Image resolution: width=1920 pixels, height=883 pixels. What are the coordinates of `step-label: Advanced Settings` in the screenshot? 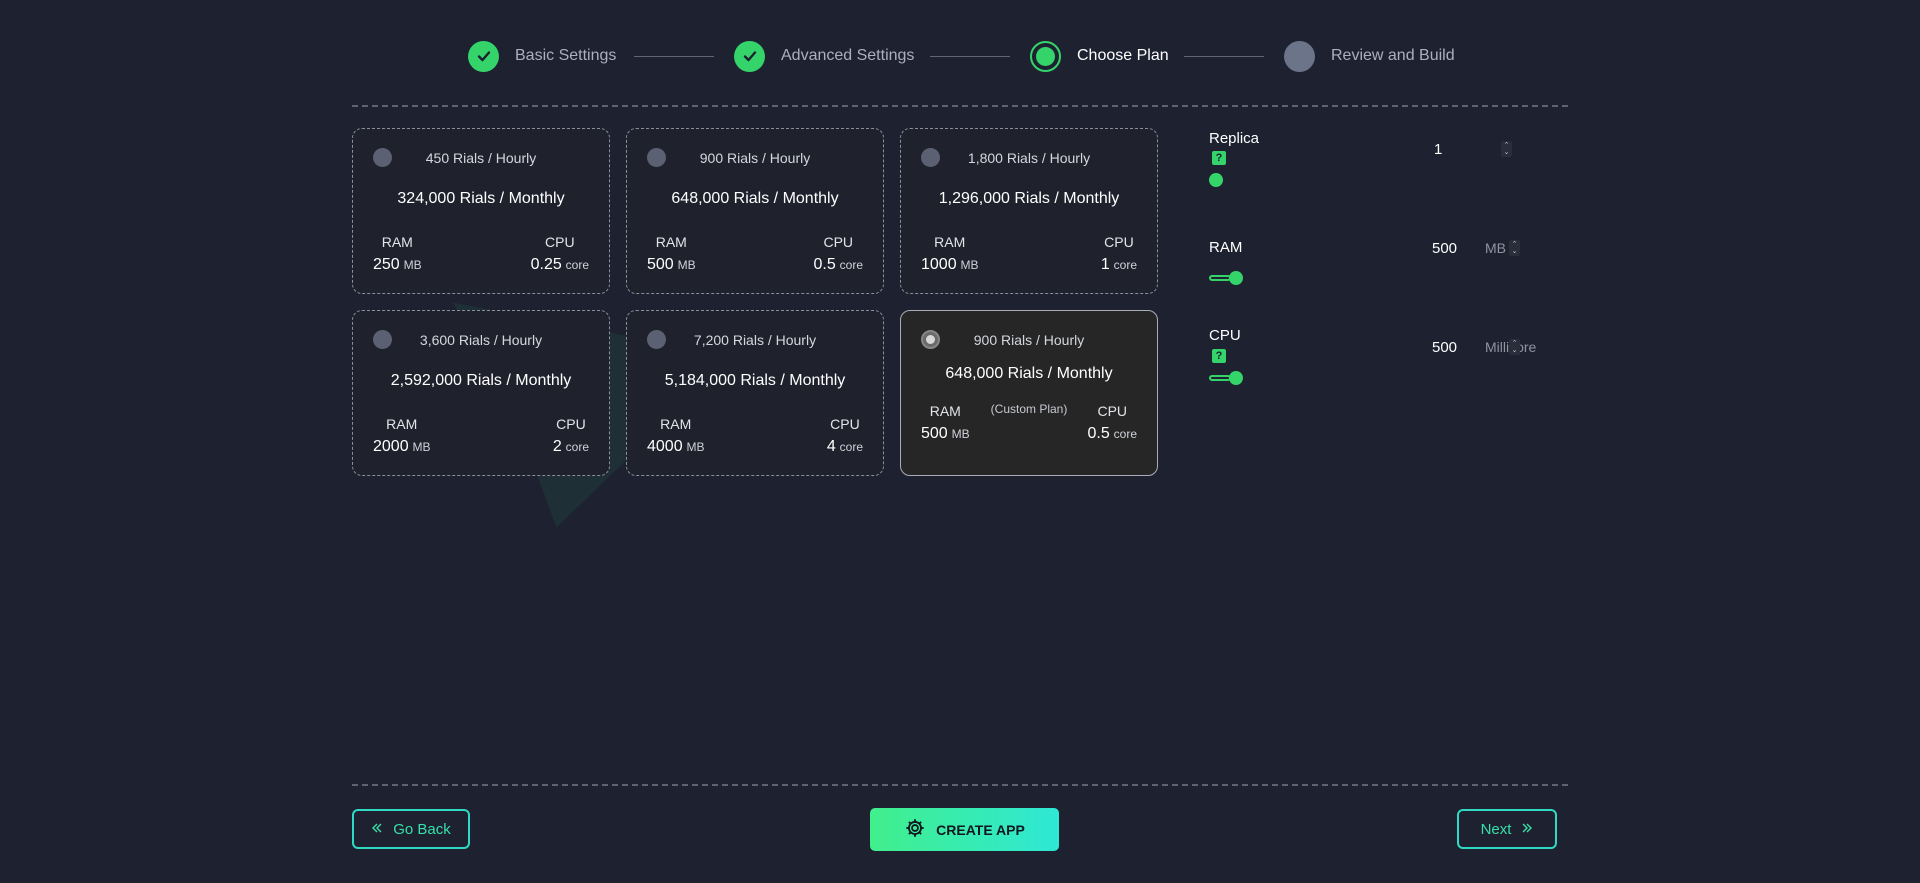 It's located at (848, 55).